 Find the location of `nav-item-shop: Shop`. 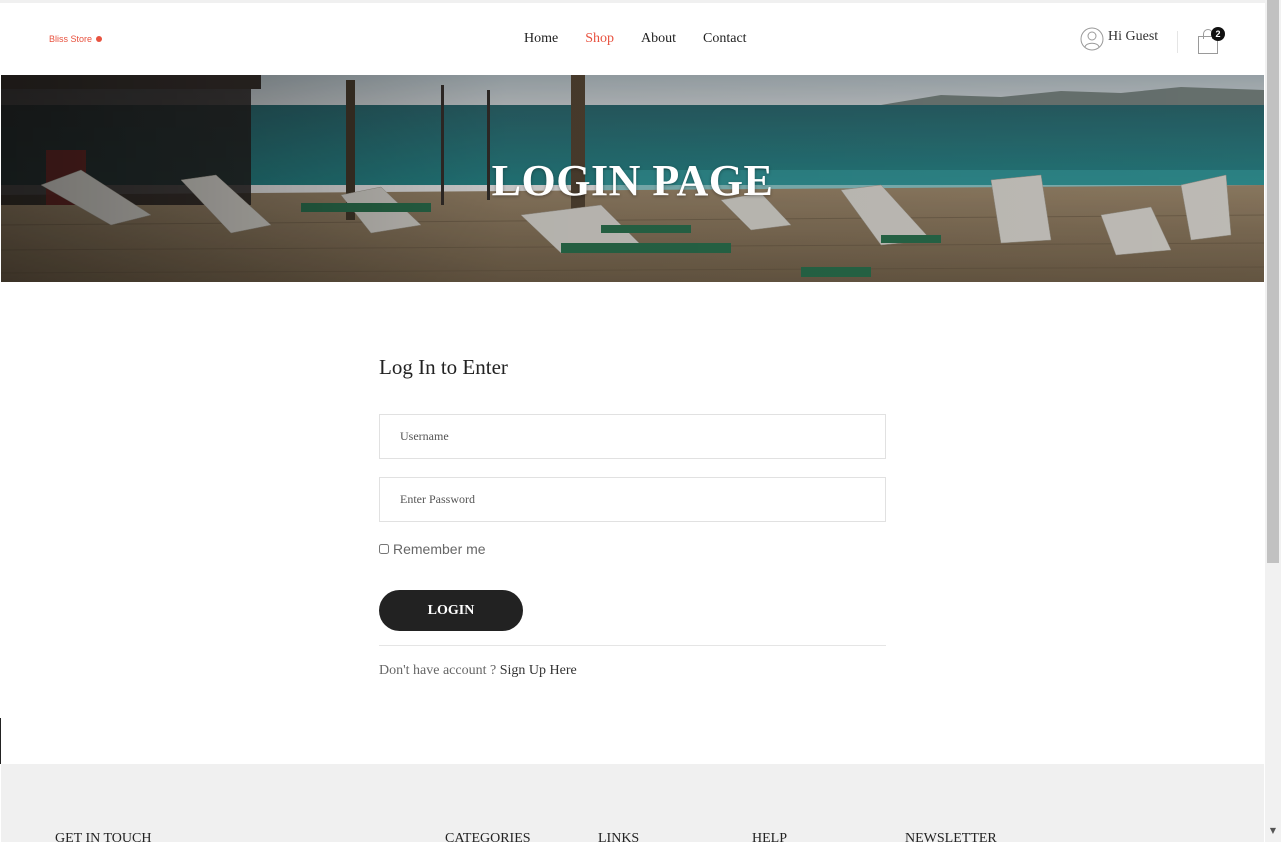

nav-item-shop: Shop is located at coordinates (599, 39).